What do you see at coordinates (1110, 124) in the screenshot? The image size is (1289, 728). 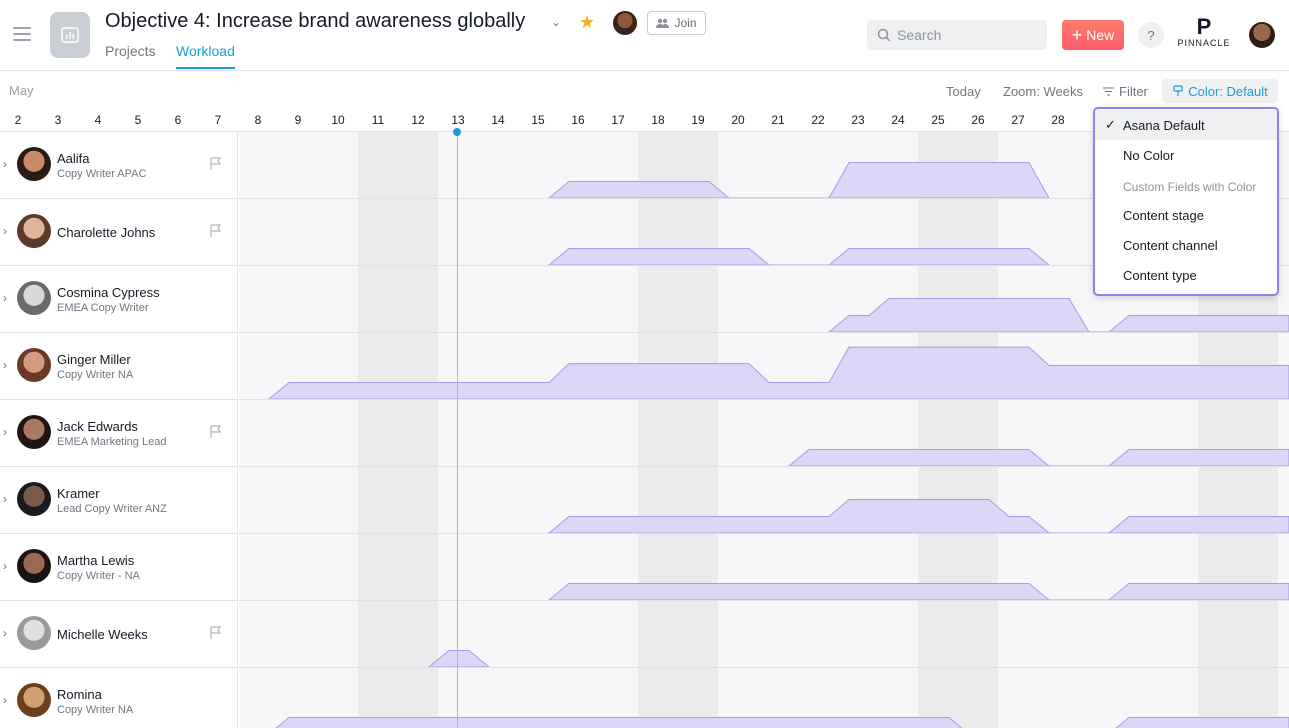 I see `check-icon: ✓` at bounding box center [1110, 124].